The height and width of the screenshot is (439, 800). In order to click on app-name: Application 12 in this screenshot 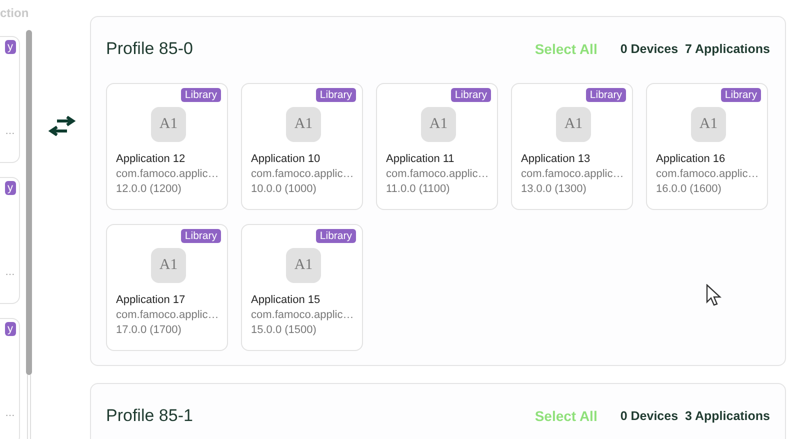, I will do `click(151, 159)`.